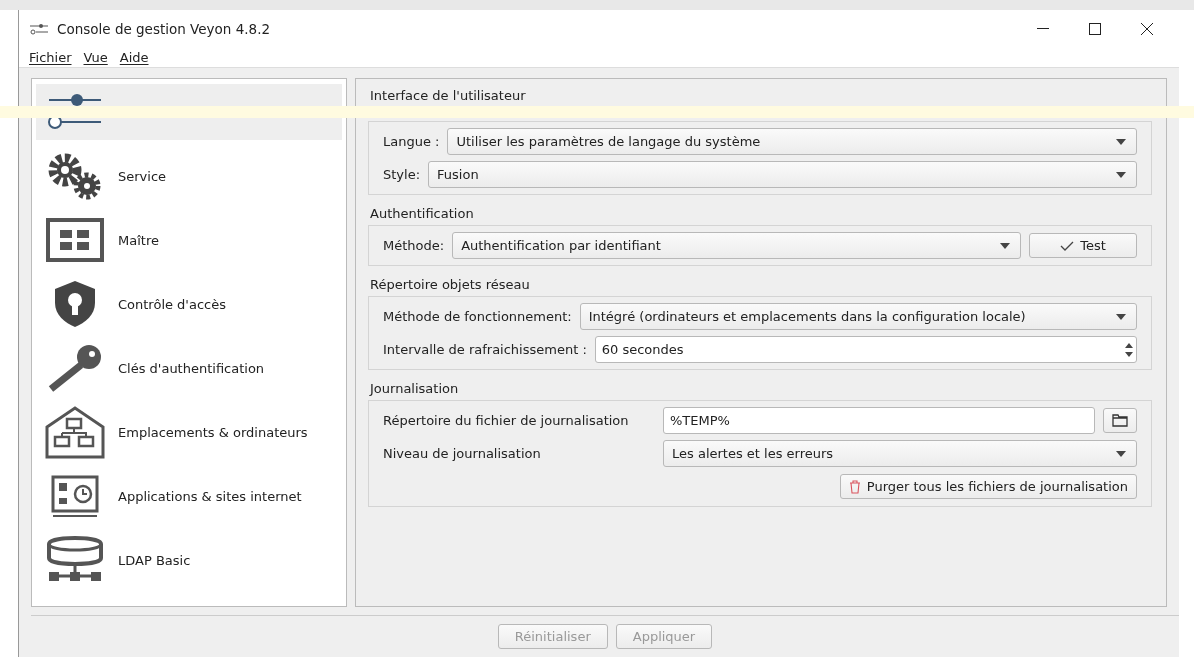 Image resolution: width=1194 pixels, height=657 pixels. I want to click on menu-item: Aide, so click(134, 57).